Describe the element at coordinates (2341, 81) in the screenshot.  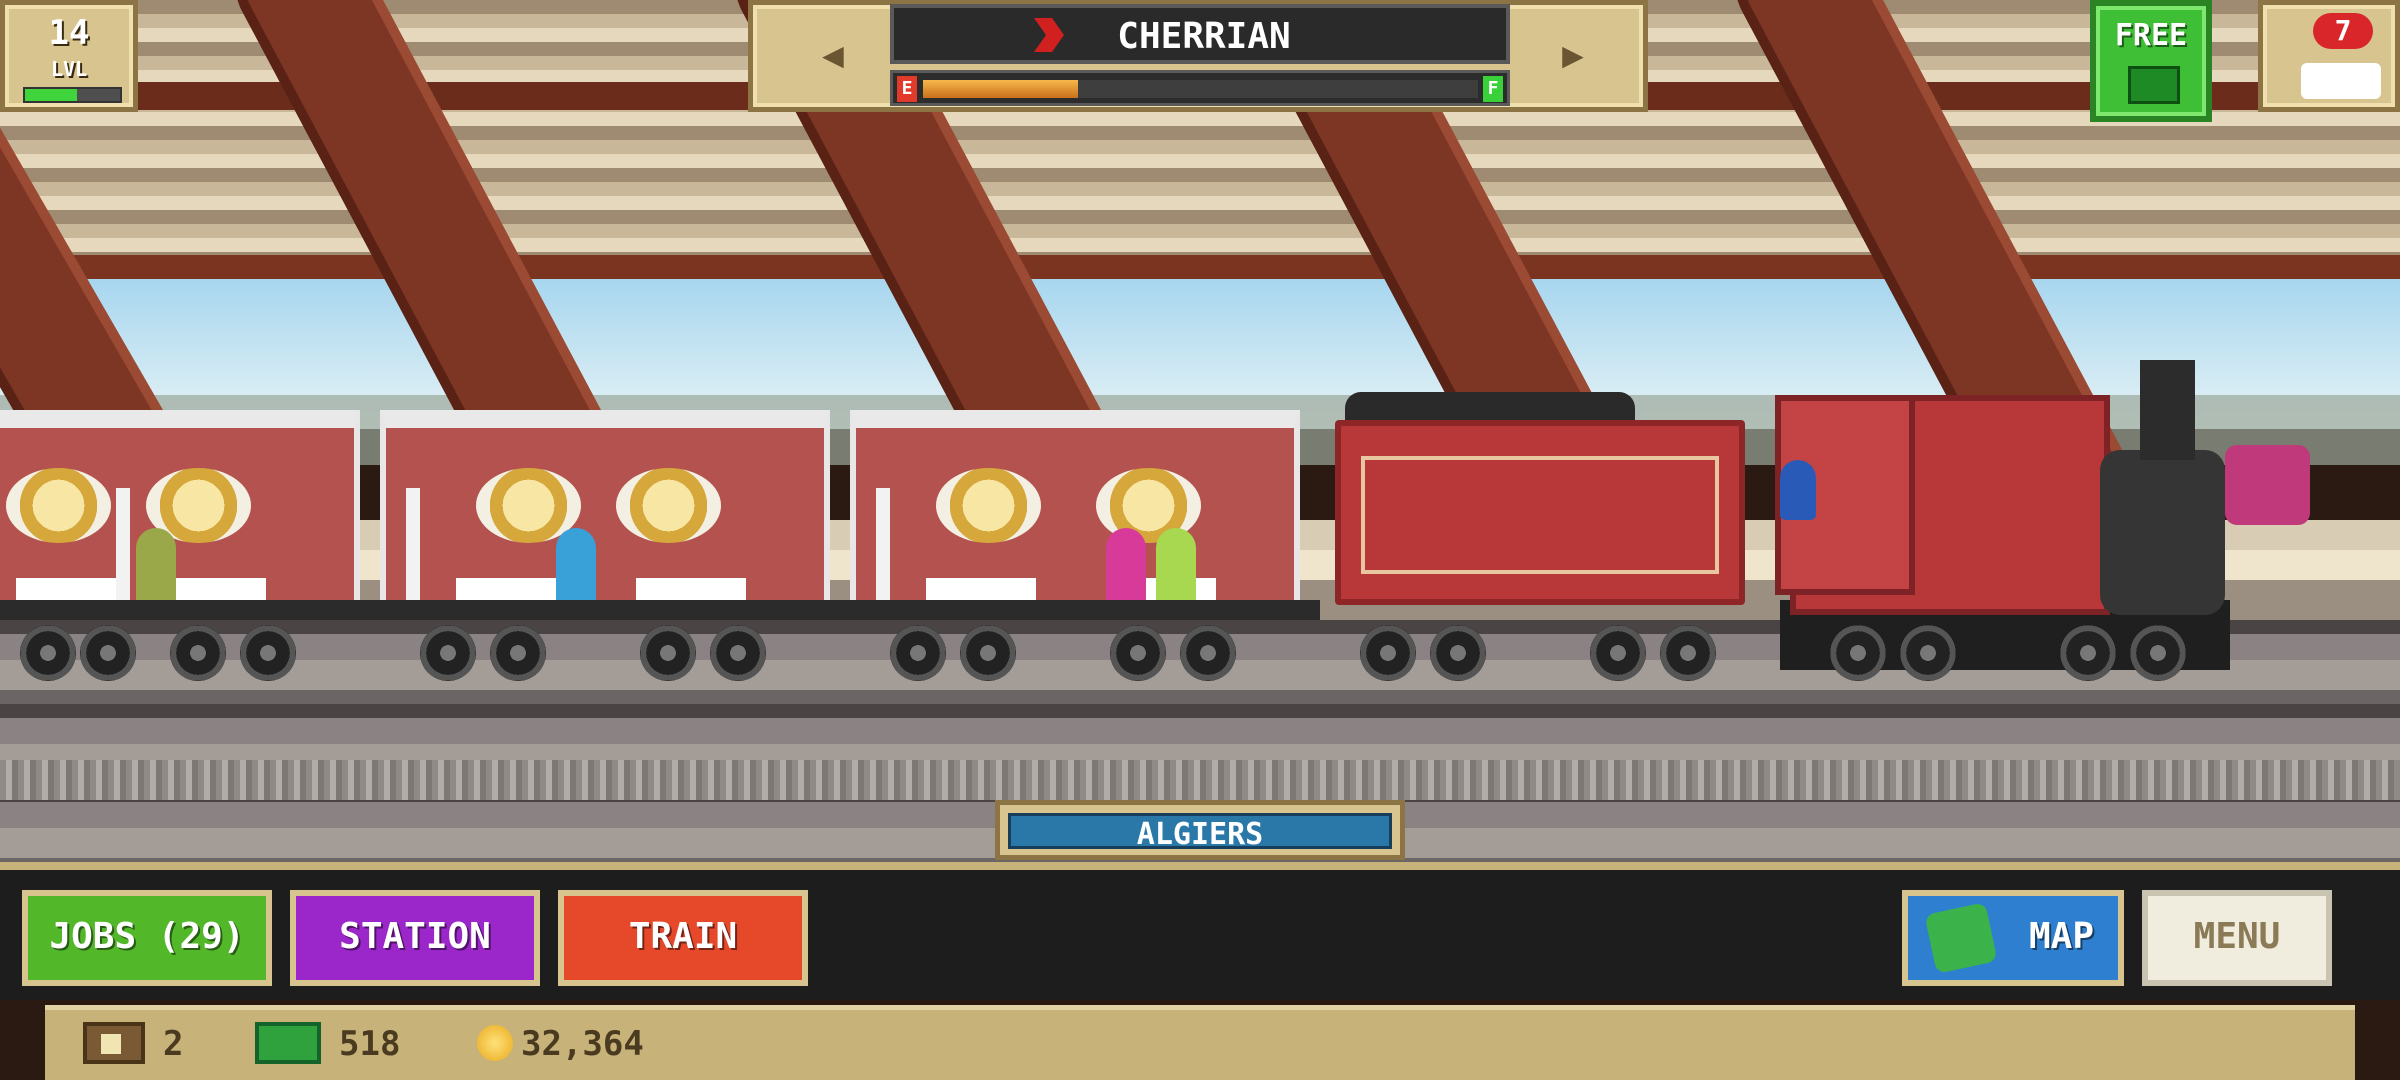
I see `train-icon` at that location.